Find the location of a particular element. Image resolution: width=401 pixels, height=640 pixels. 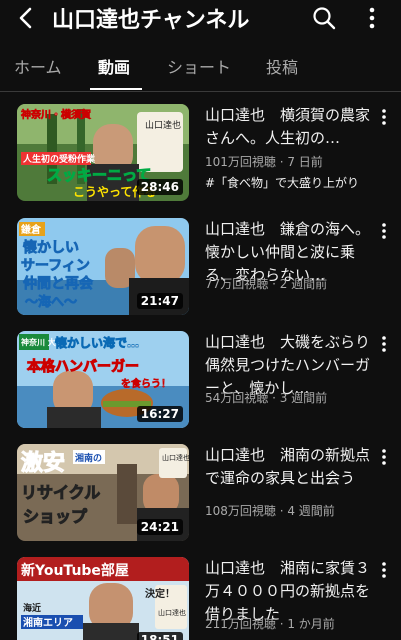

video-thumbnail: 鎌倉 懐かしい サーフィン 仲間と再会 ～海へ～ 21:47 is located at coordinates (103, 266).